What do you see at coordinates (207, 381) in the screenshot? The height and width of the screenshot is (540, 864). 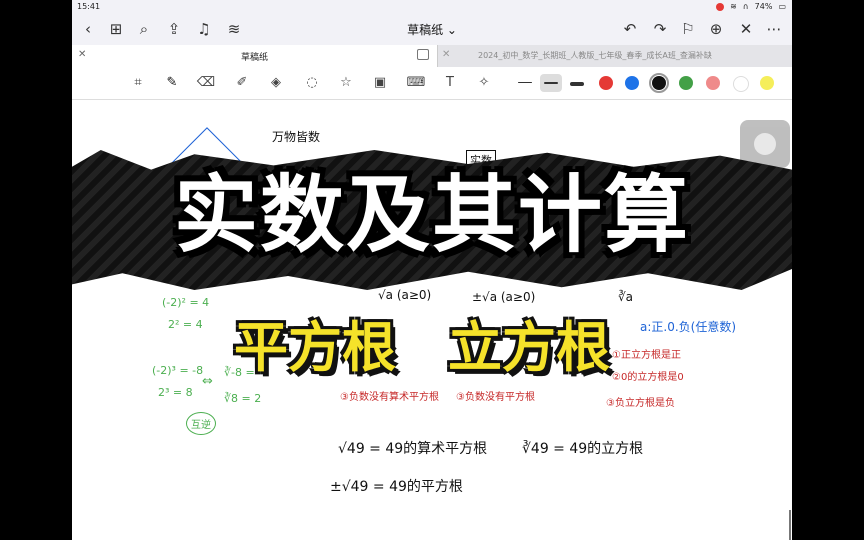 I see `note-green-arrow: ⇔` at bounding box center [207, 381].